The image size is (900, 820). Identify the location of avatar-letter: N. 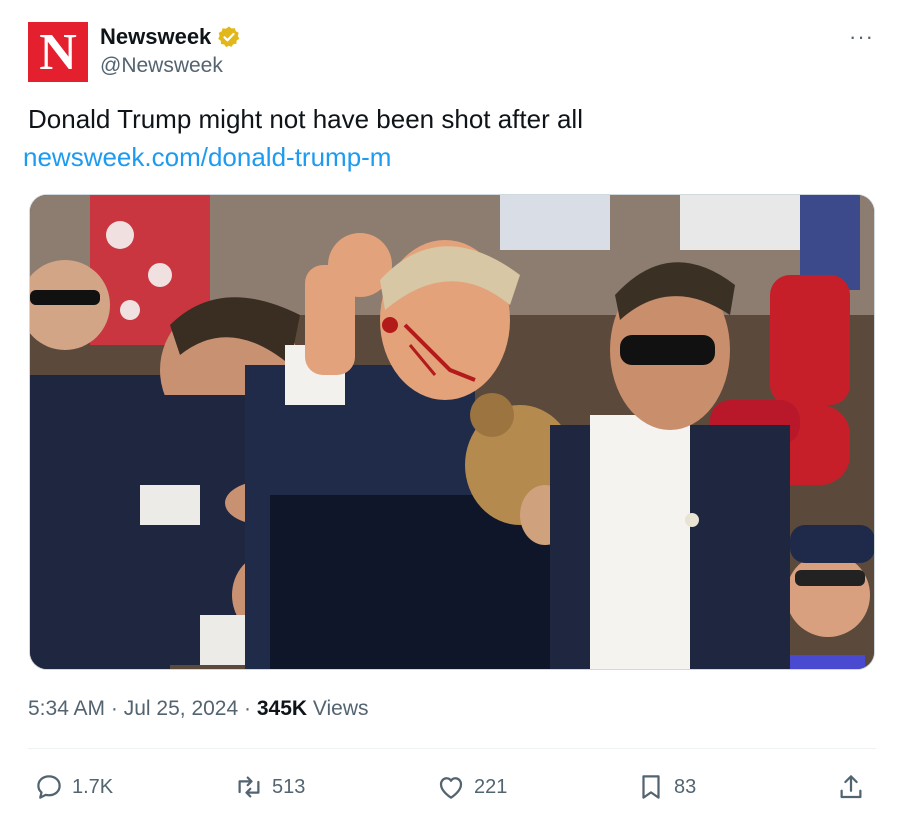
(58, 52).